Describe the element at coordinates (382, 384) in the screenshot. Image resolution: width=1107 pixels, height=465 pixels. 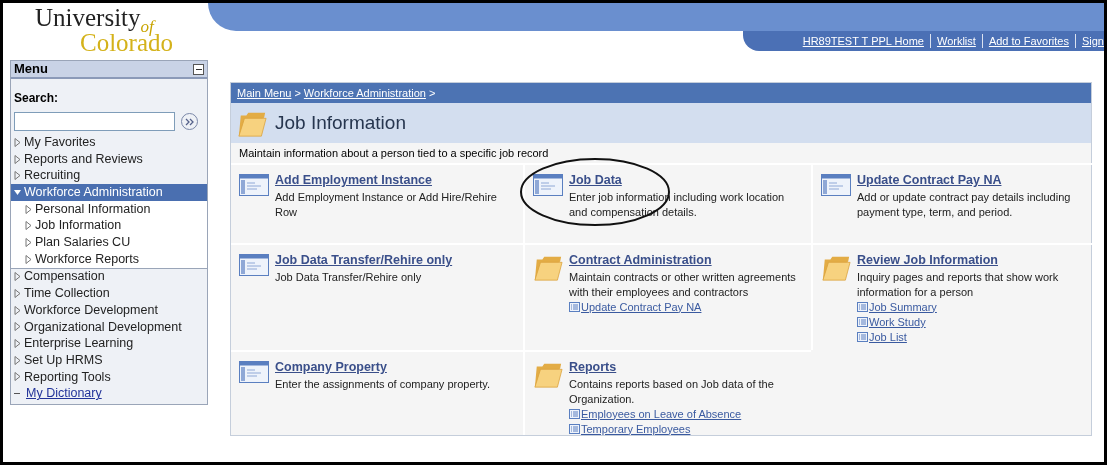
I see `tile-description: Enter the assignments of company property.` at that location.